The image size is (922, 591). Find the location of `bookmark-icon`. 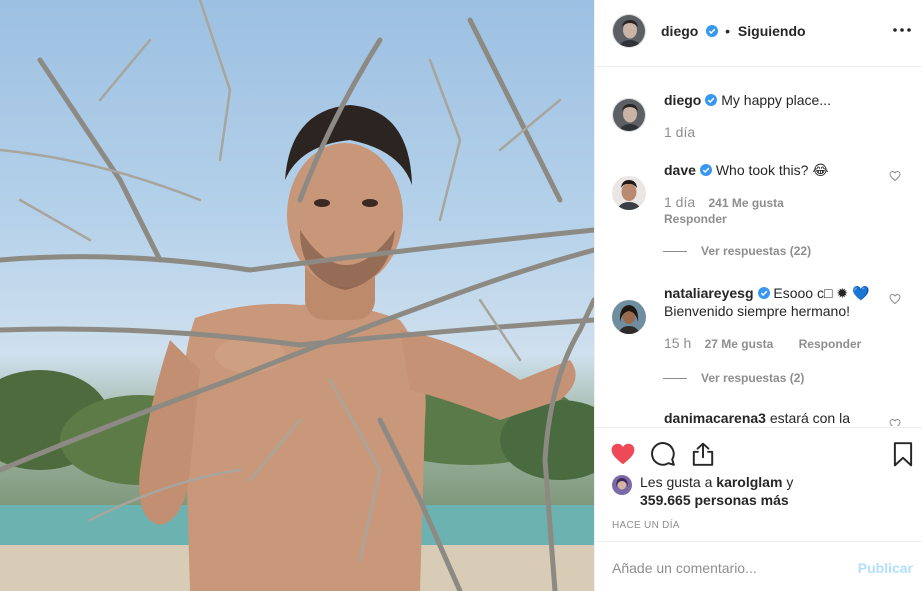

bookmark-icon is located at coordinates (903, 454).